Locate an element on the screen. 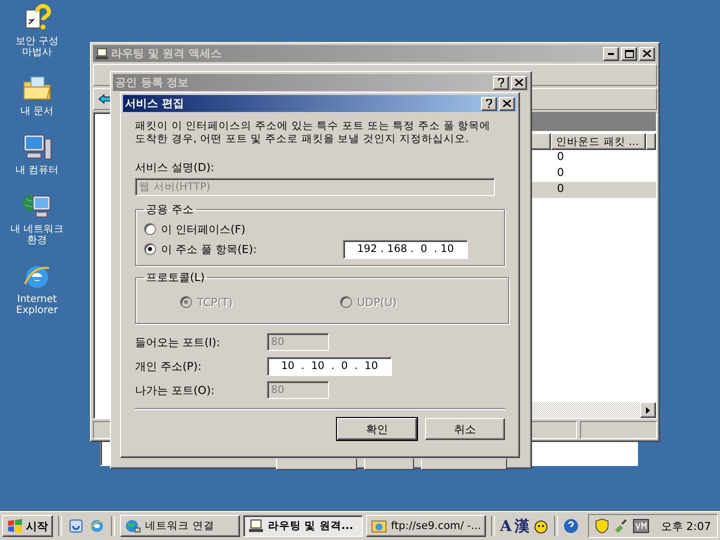 Image resolution: width=720 pixels, height=540 pixels. field-label: 개인 주소(P): is located at coordinates (168, 366).